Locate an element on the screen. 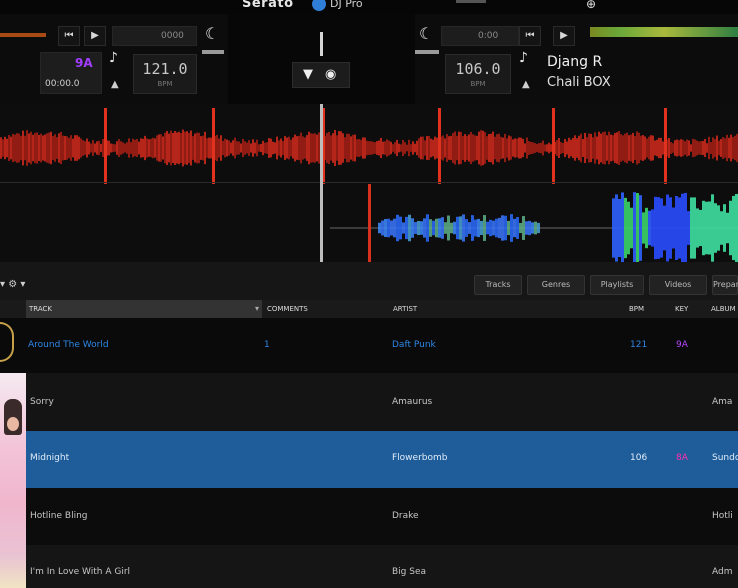 This screenshot has width=738, height=588. album-art-thumbnail is located at coordinates (13, 480).